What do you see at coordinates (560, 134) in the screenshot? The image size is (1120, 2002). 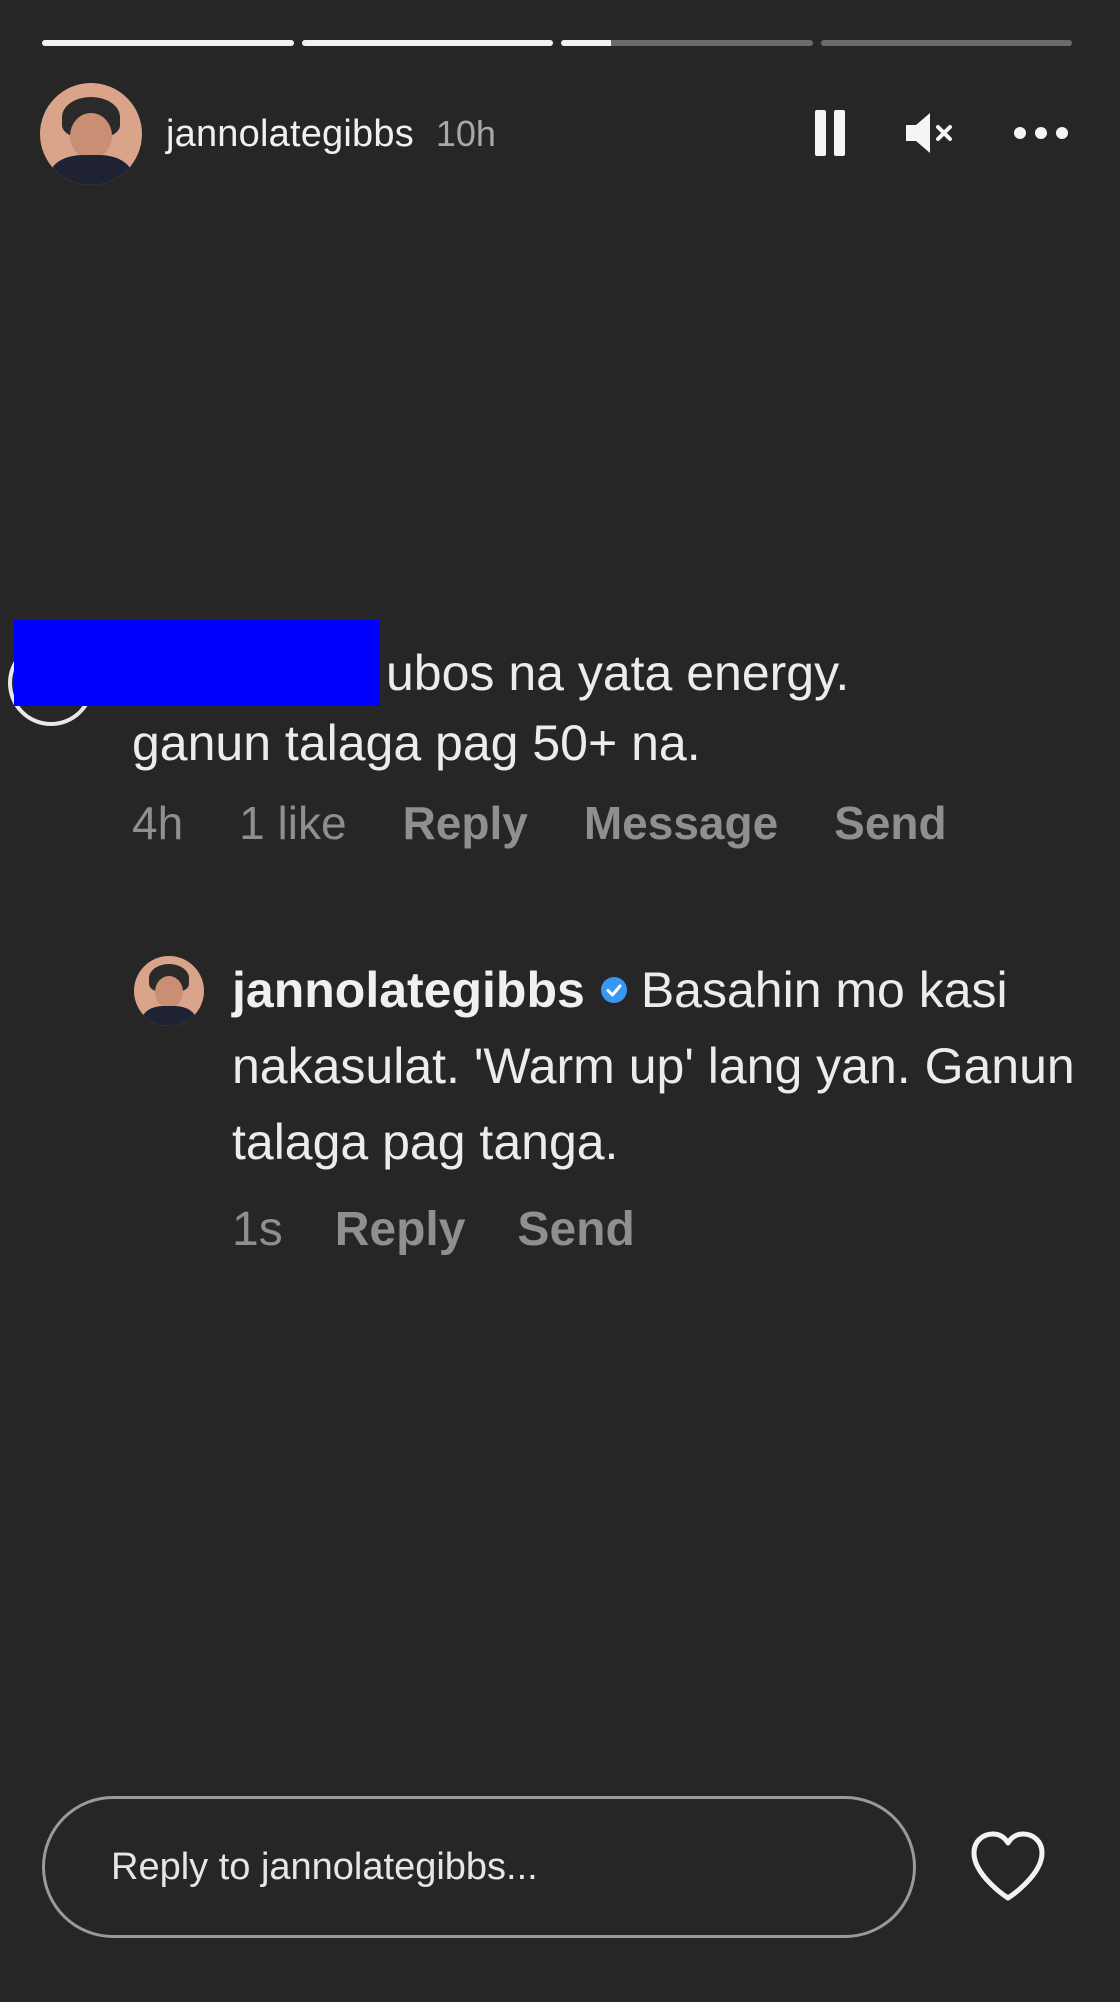 I see `story-header: jannolategibbs 10h` at bounding box center [560, 134].